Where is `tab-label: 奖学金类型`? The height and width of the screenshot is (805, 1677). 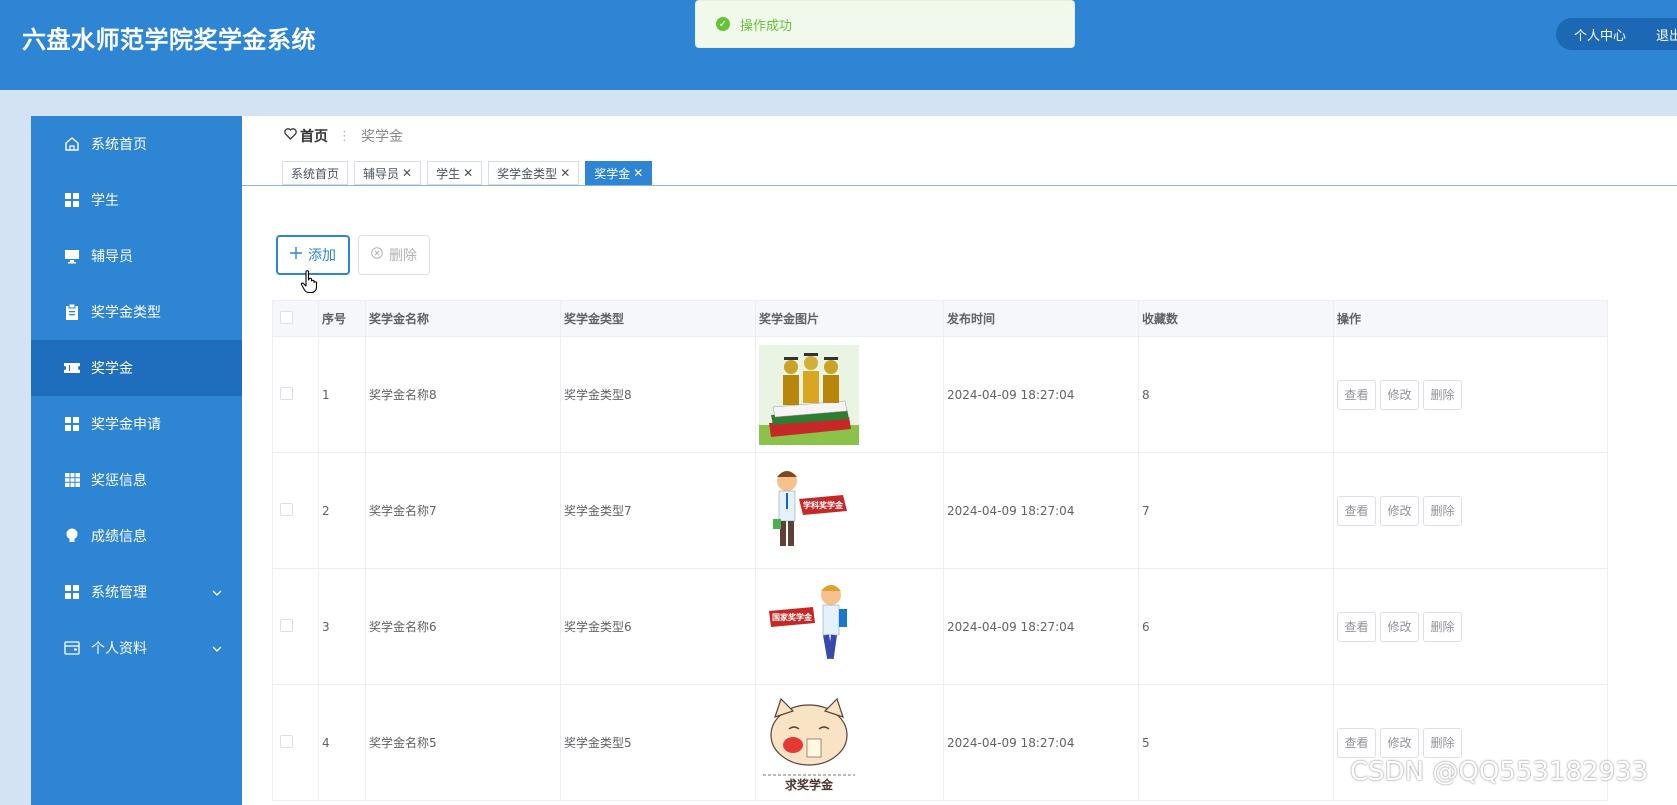
tab-label: 奖学金类型 is located at coordinates (527, 173).